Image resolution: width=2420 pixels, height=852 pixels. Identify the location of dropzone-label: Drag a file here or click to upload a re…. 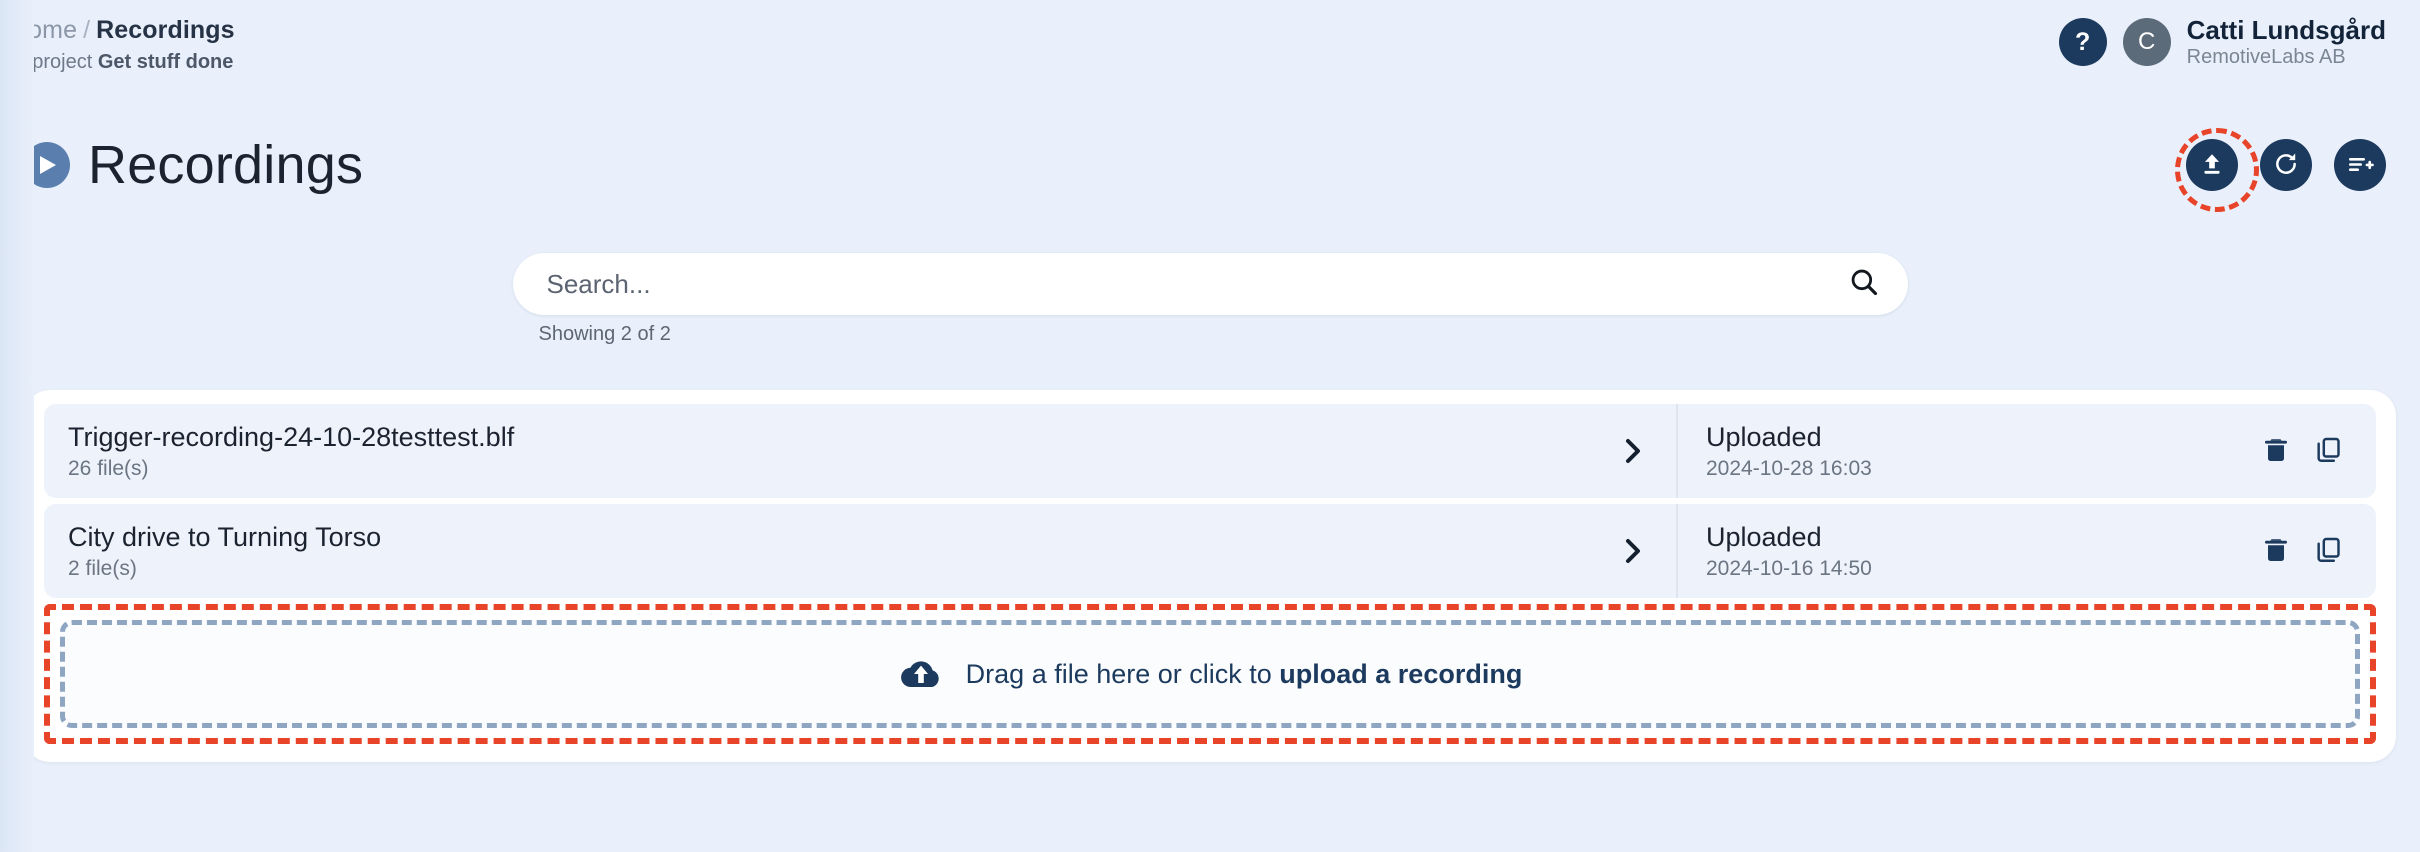
(1244, 674).